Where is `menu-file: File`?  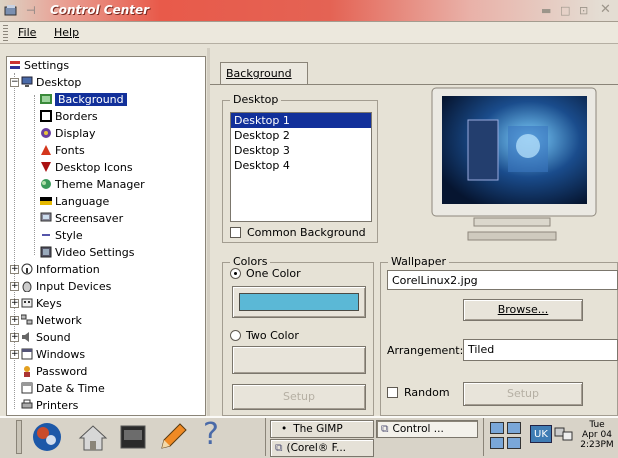
menu-file: File is located at coordinates (27, 32).